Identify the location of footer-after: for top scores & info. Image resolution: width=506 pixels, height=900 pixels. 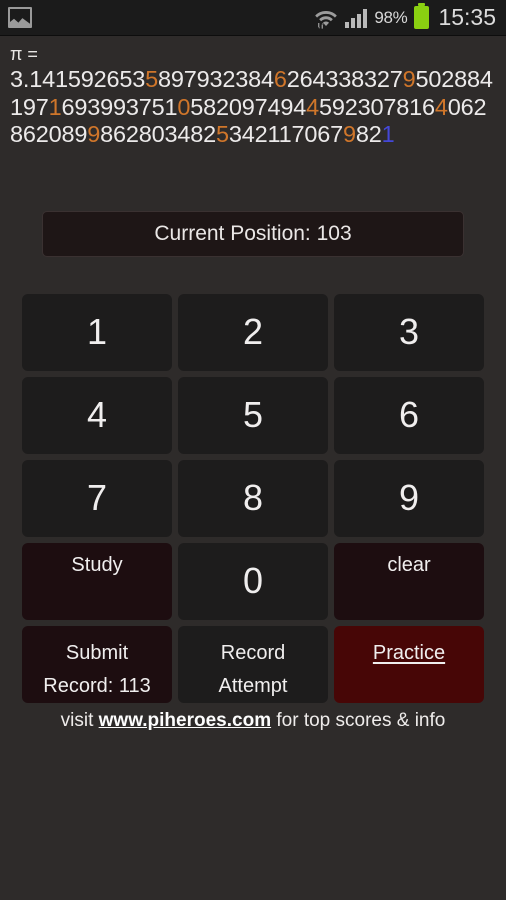
(358, 720).